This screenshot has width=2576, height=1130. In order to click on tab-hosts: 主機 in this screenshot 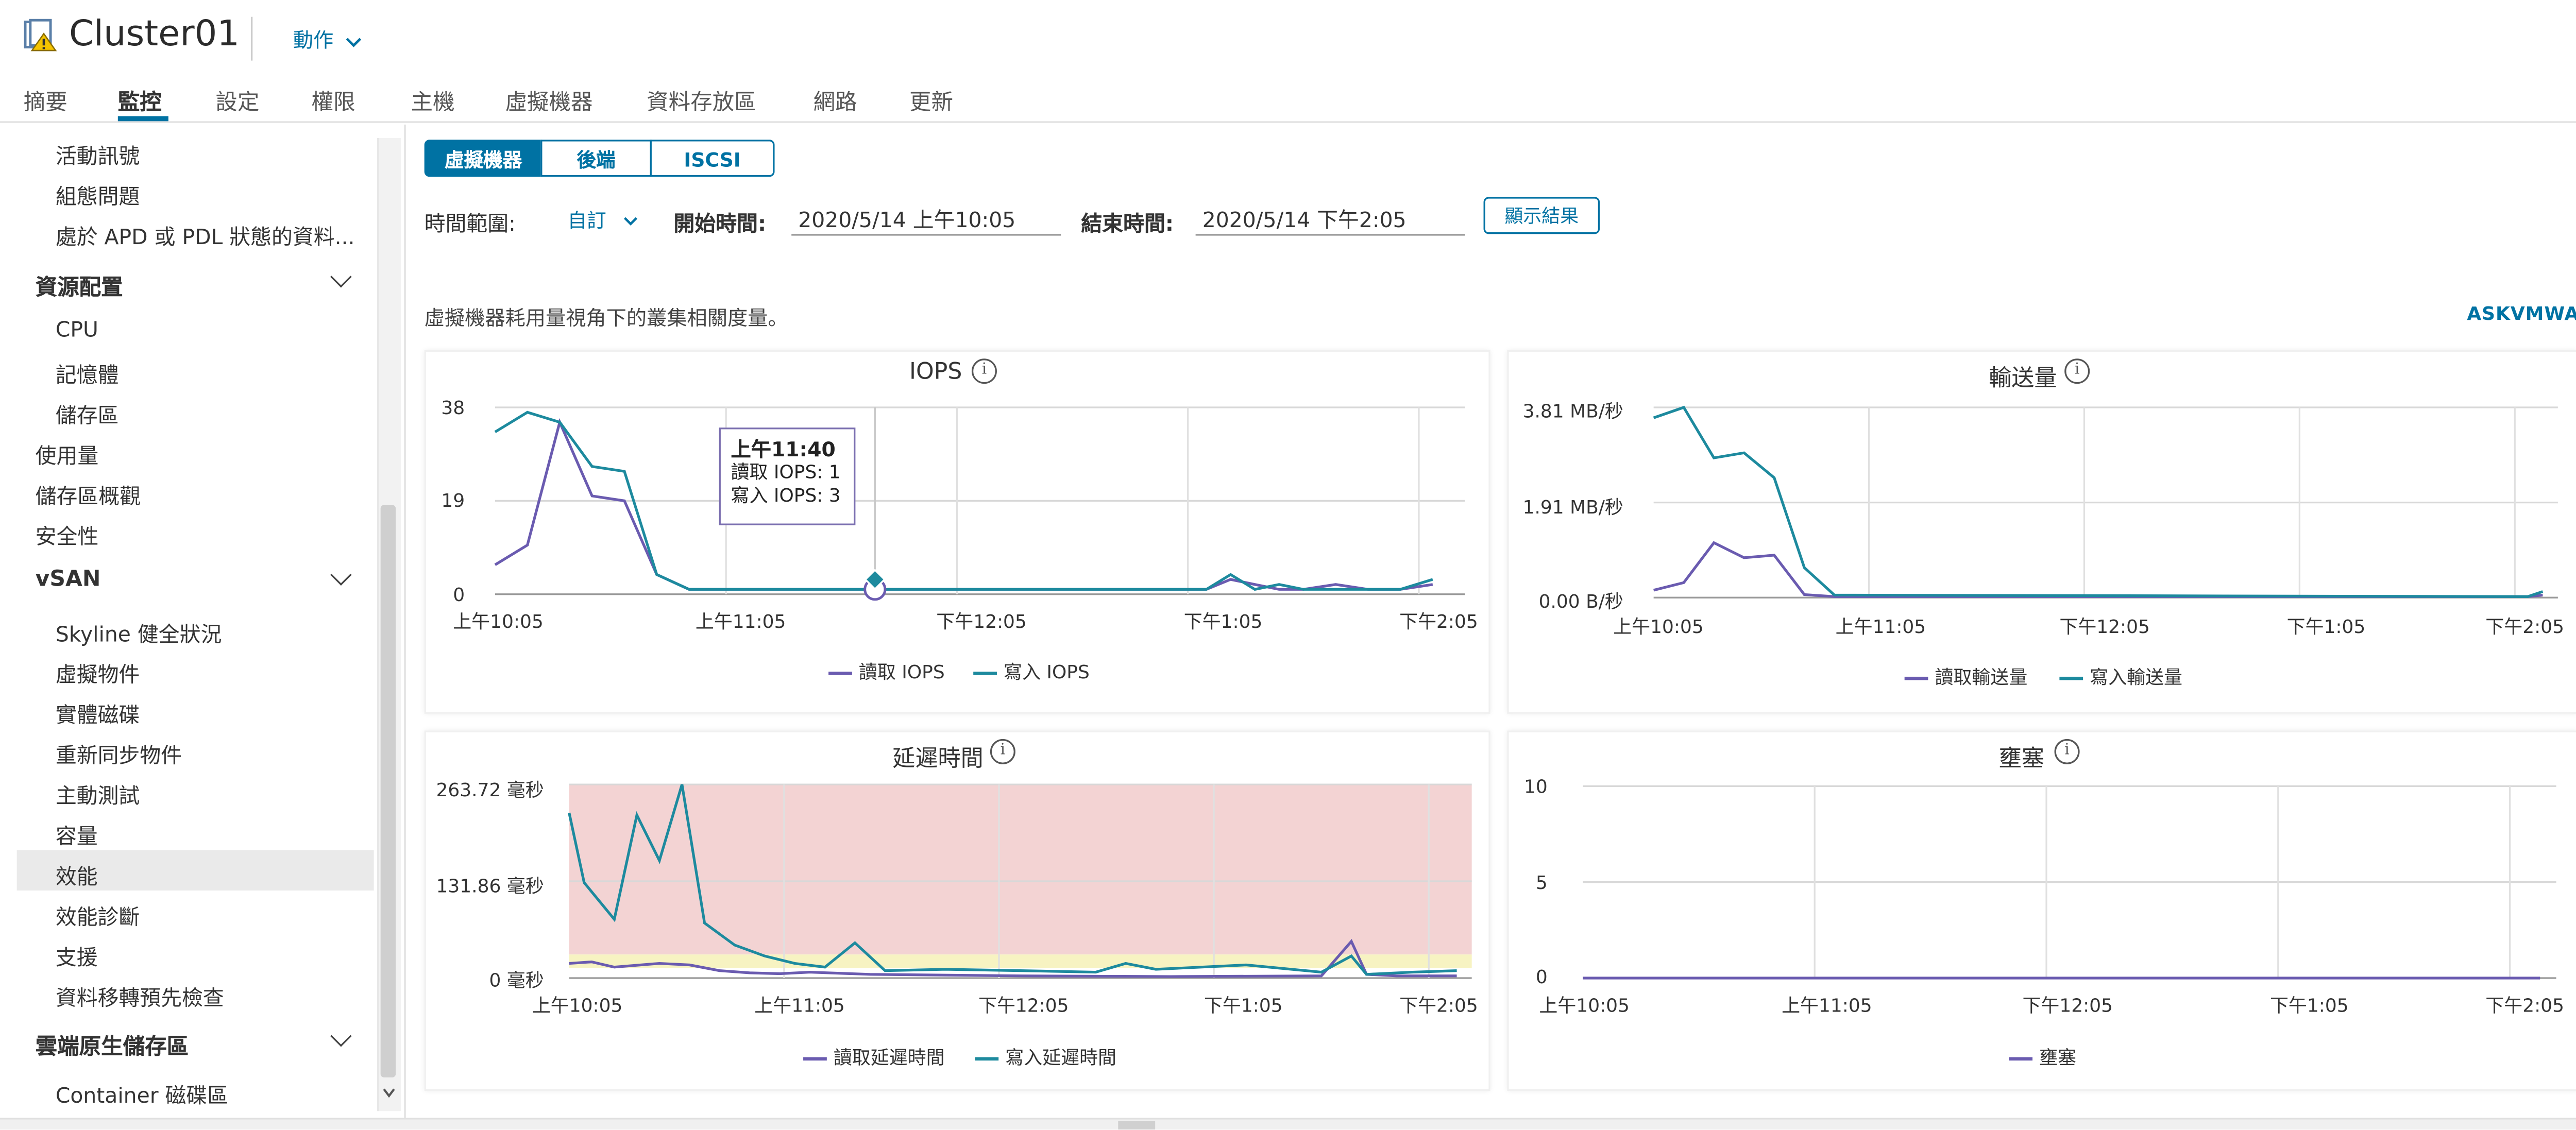, I will do `click(433, 100)`.